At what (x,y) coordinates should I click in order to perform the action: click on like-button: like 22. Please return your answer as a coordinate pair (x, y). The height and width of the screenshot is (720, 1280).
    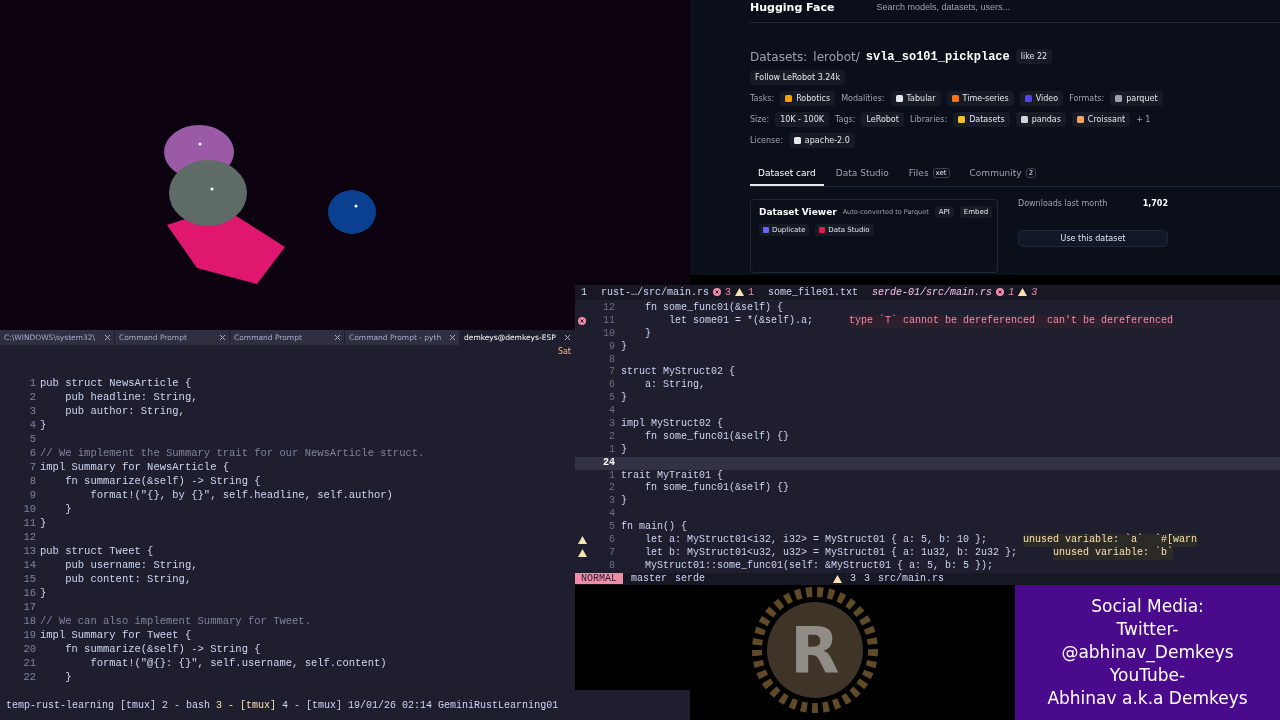
    Looking at the image, I should click on (1034, 56).